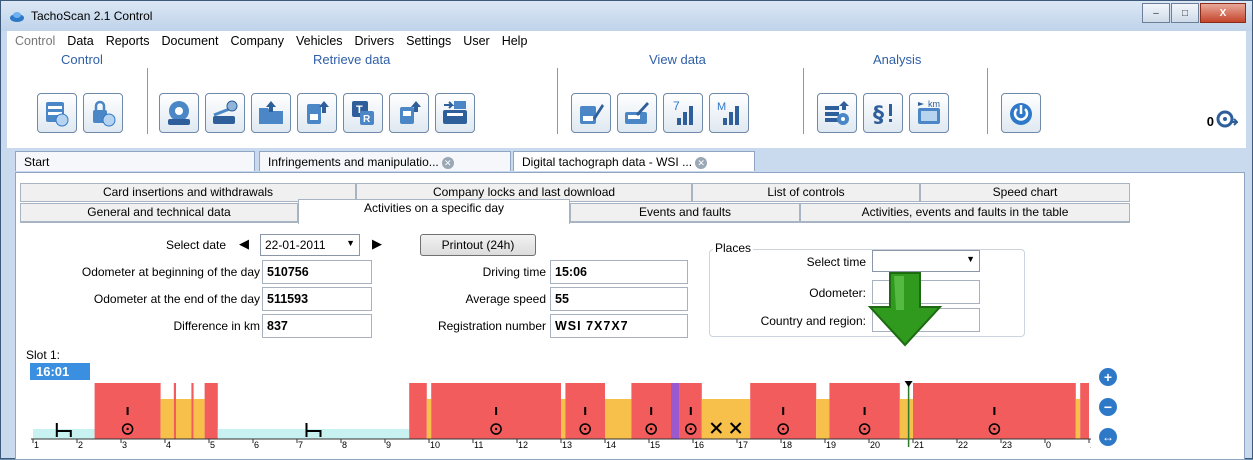 This screenshot has height=460, width=1253. Describe the element at coordinates (929, 113) in the screenshot. I see `km-book-button: km` at that location.